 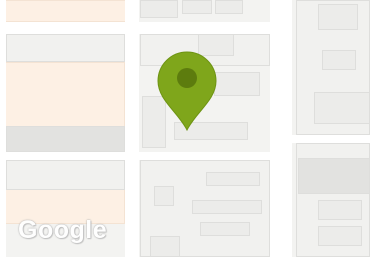 I want to click on google-logo: Google, so click(x=62, y=230).